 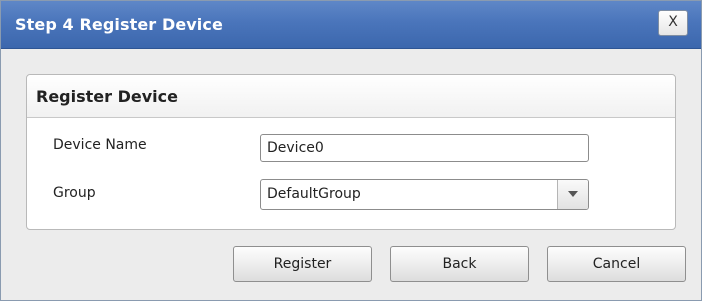 I want to click on dialog-title: Step 4 Register Device, so click(x=119, y=24).